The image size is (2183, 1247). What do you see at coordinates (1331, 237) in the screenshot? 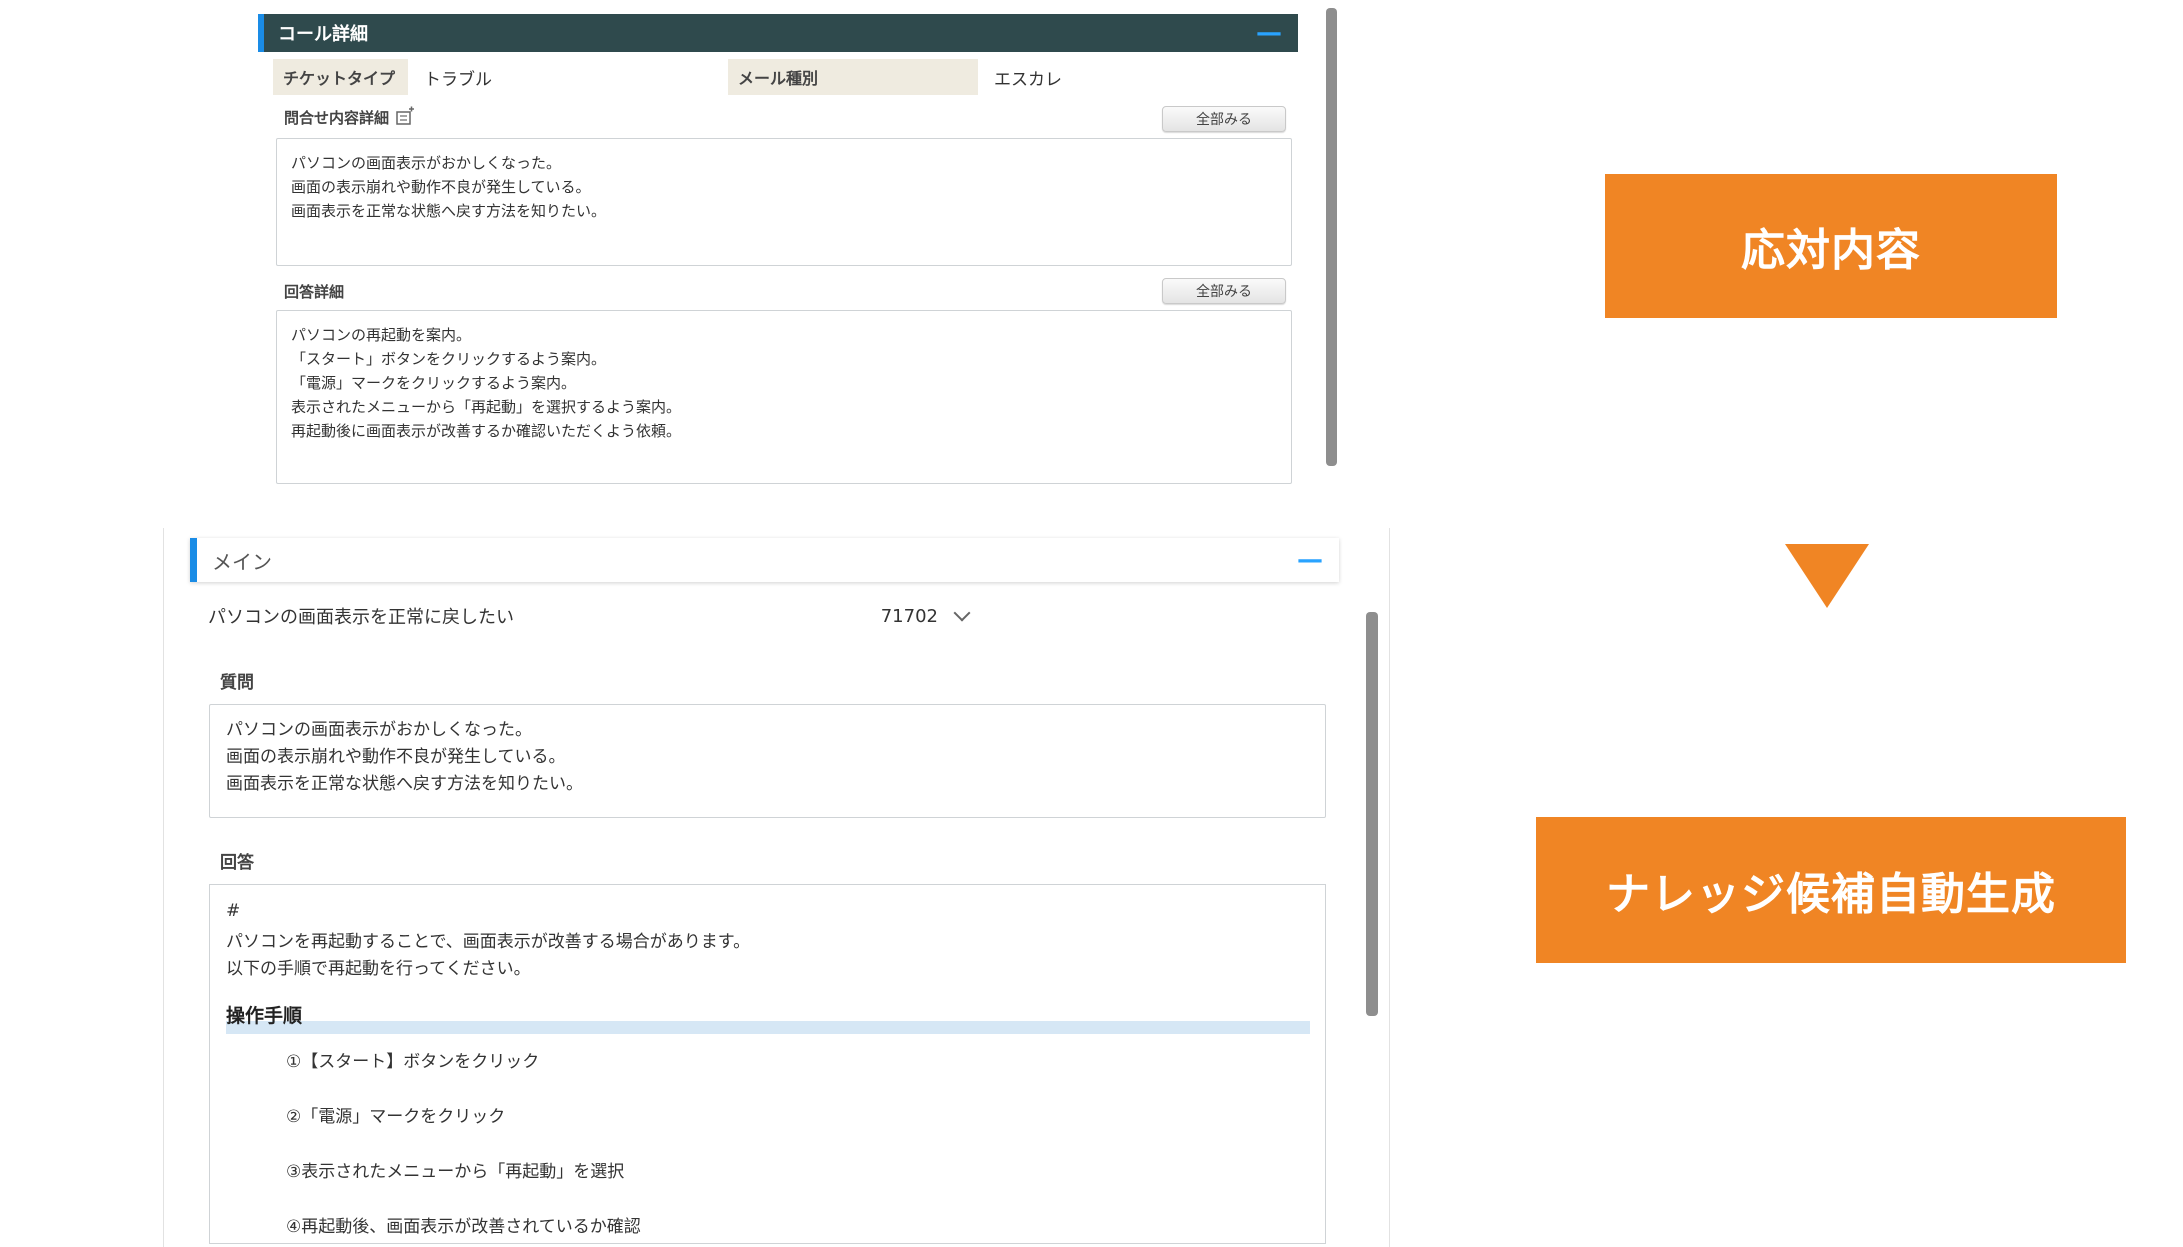
I see `call-detail-scrollbar` at bounding box center [1331, 237].